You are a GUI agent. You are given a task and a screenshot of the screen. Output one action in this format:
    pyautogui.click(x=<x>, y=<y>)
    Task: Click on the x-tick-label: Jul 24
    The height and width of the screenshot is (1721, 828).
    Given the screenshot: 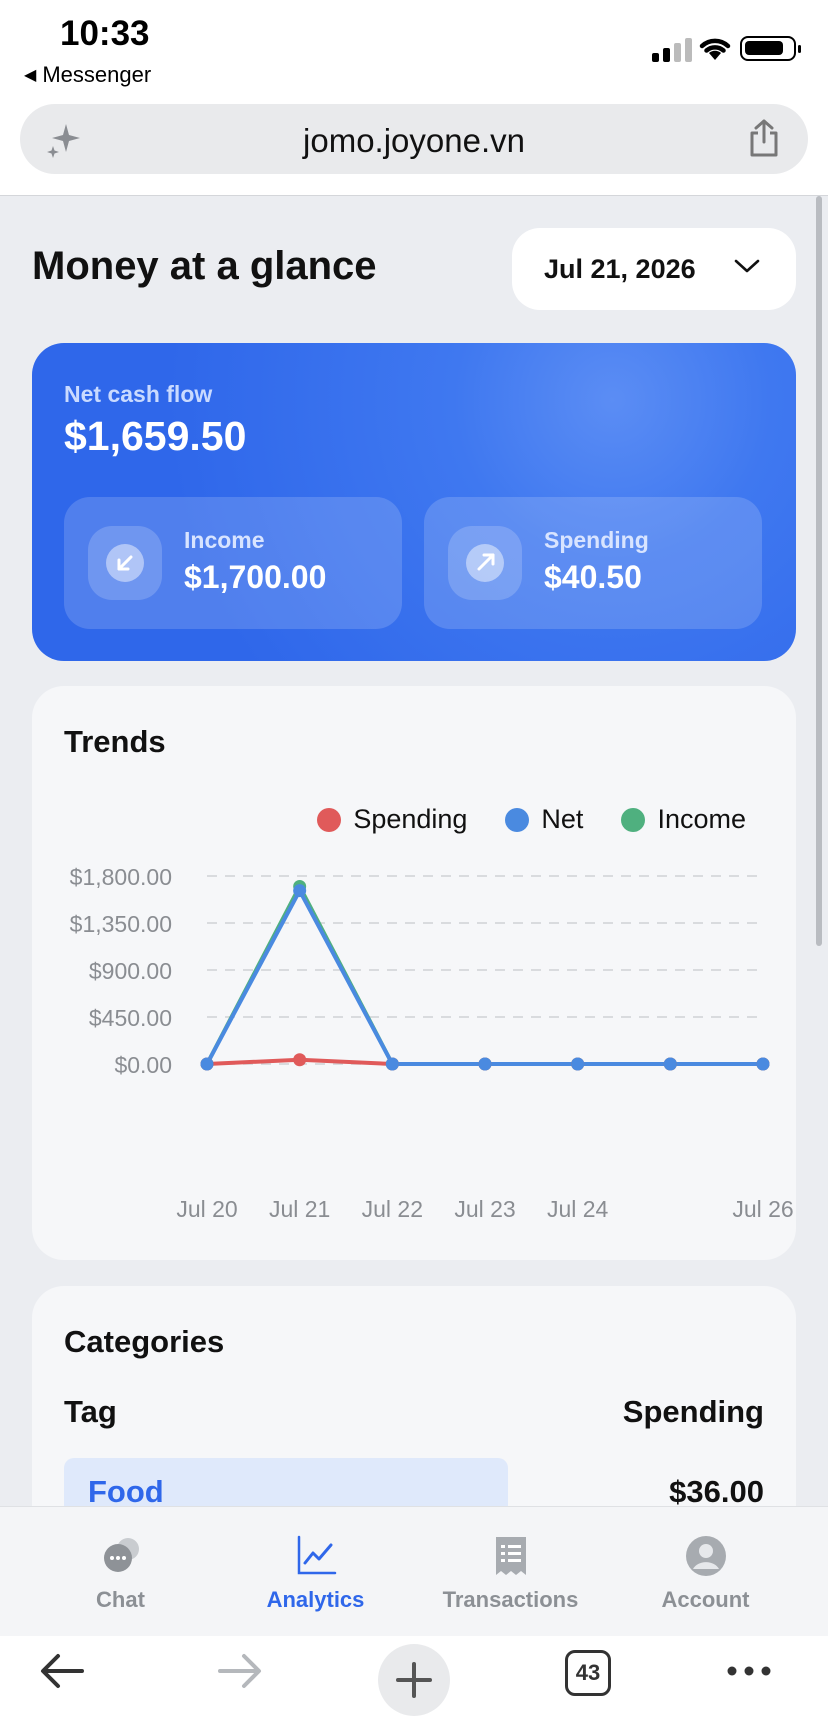 What is the action you would take?
    pyautogui.click(x=578, y=1209)
    